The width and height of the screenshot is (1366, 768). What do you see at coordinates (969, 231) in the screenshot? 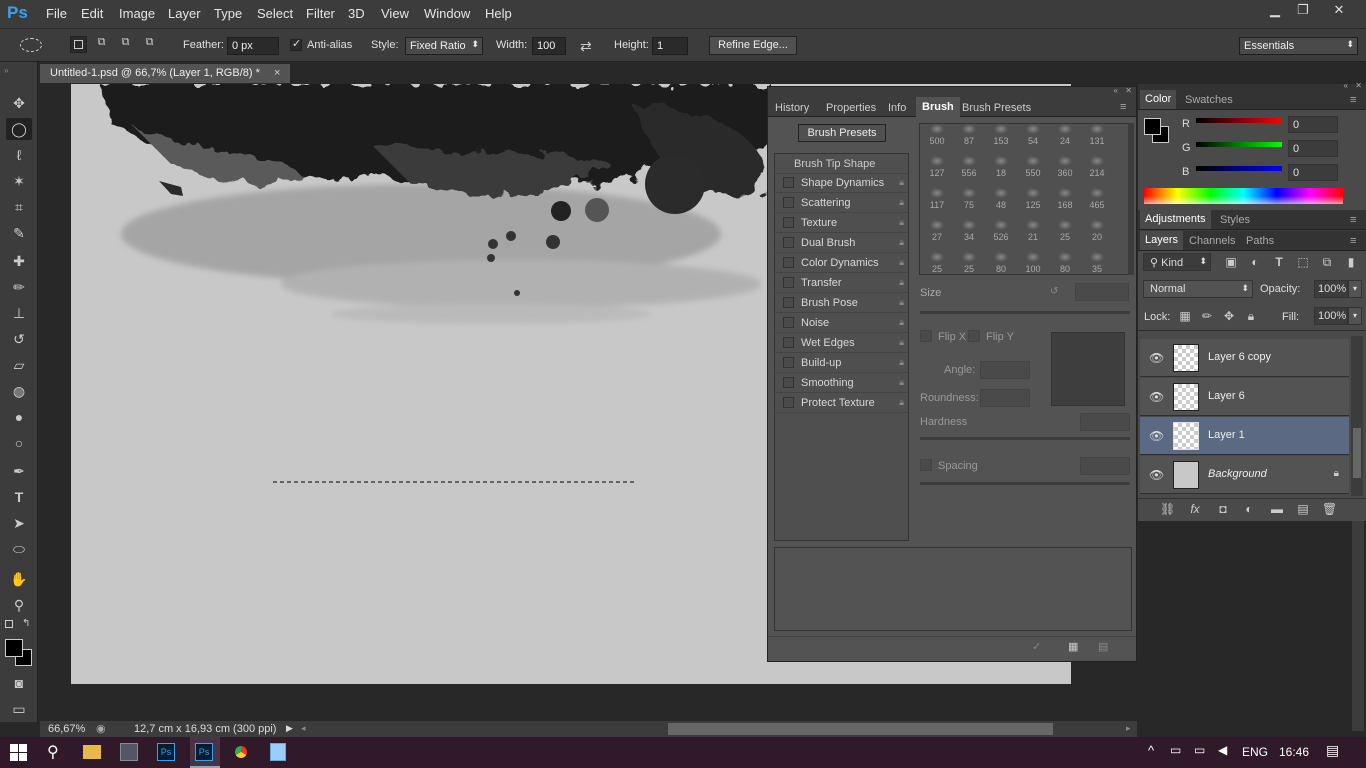
I see `brush-tip-preset: 34` at bounding box center [969, 231].